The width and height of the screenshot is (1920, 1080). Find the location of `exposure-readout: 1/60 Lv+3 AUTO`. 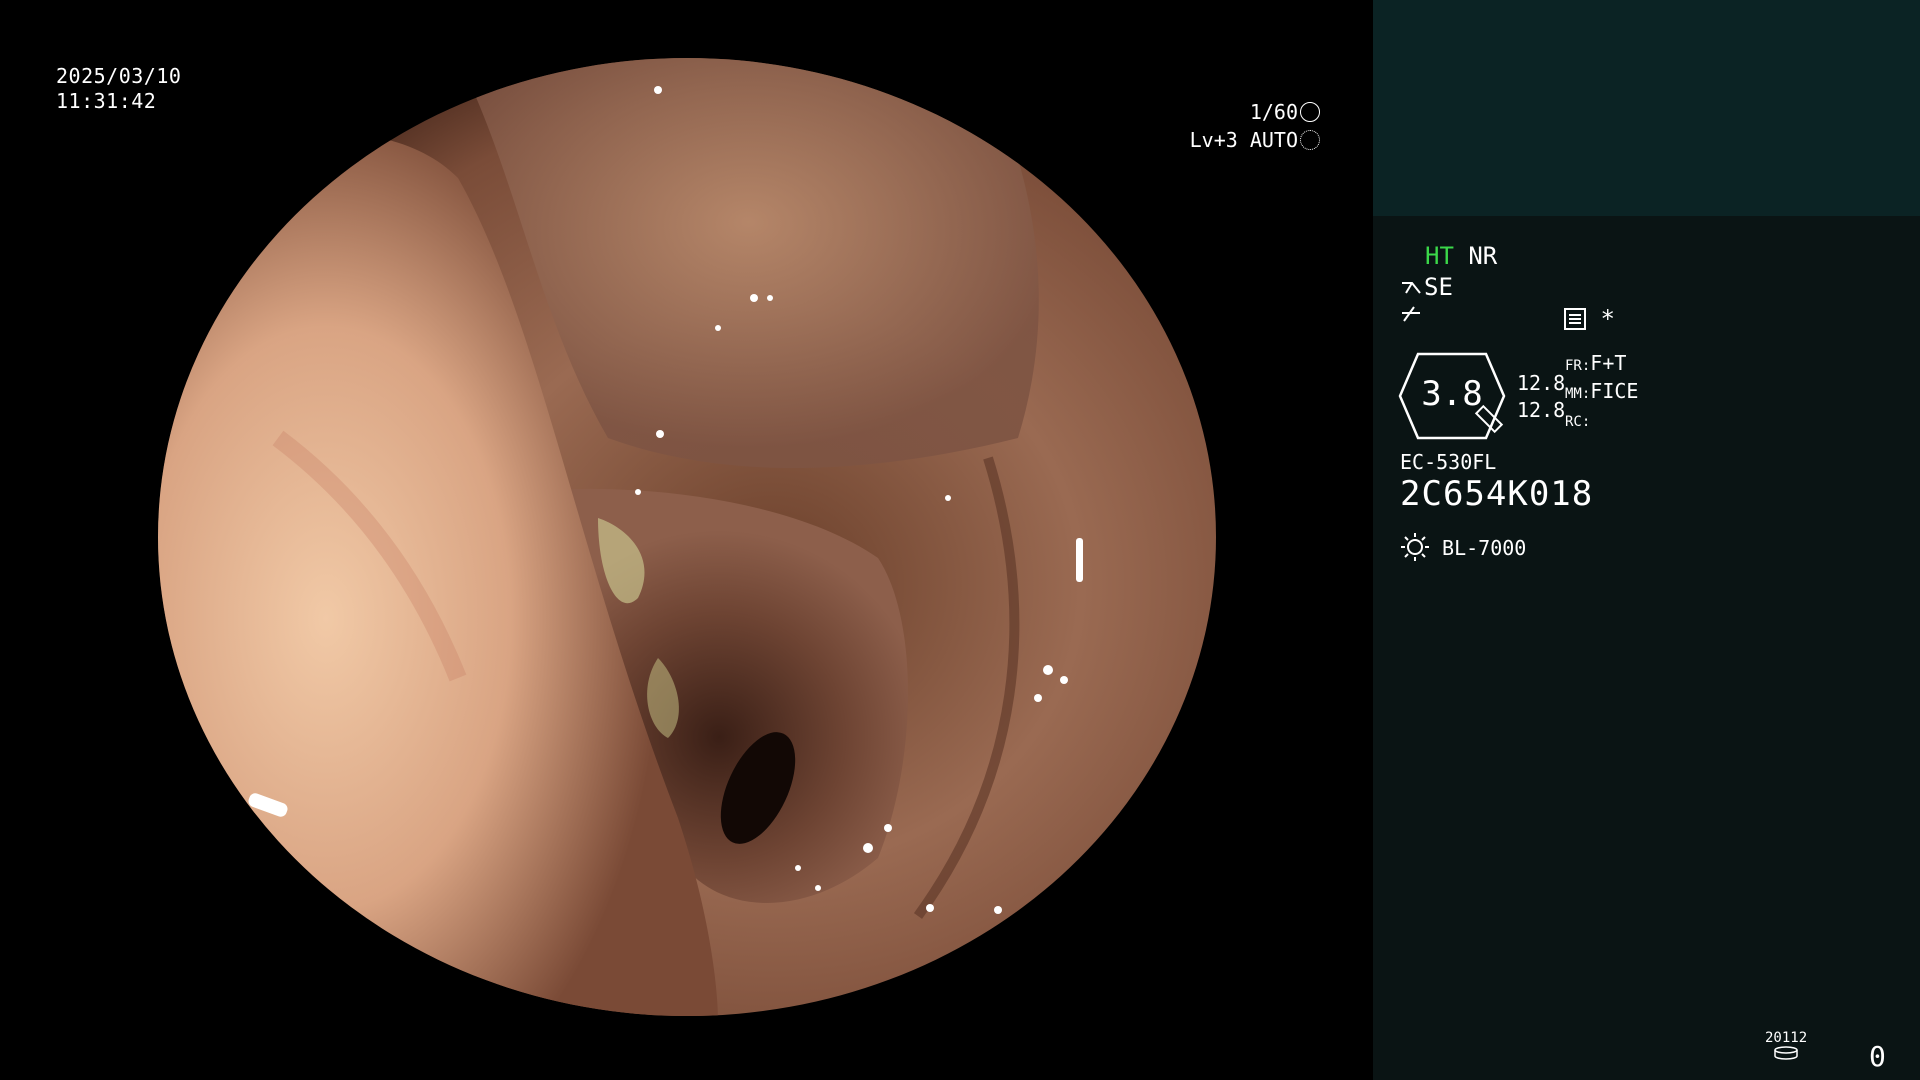

exposure-readout: 1/60 Lv+3 AUTO is located at coordinates (1255, 126).